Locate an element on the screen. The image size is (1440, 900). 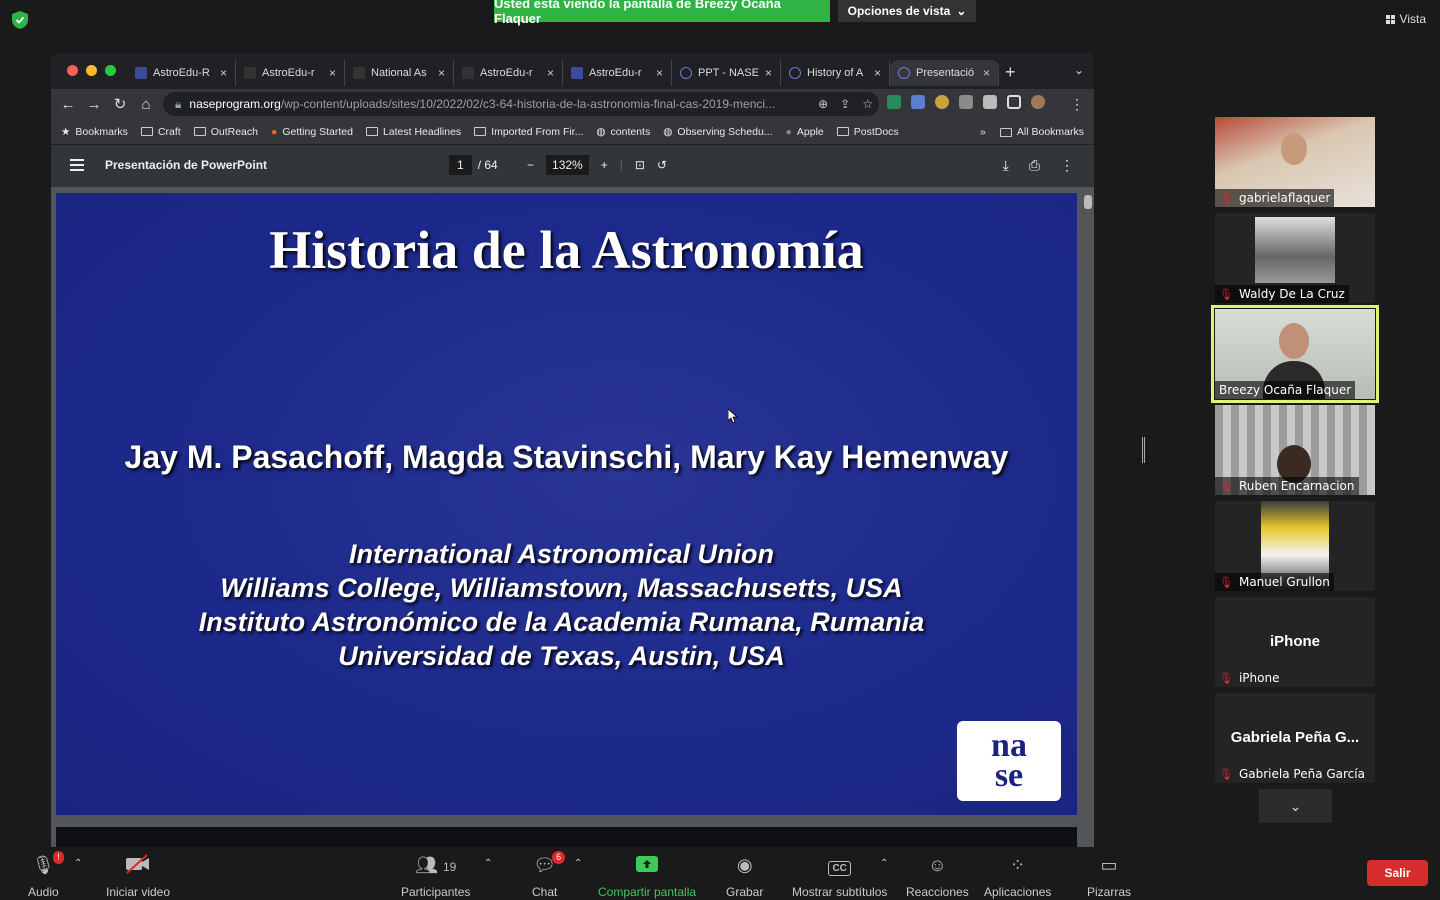
participant-tile: 🎙︎ Waldy De La Cruz is located at coordinates (1295, 258).